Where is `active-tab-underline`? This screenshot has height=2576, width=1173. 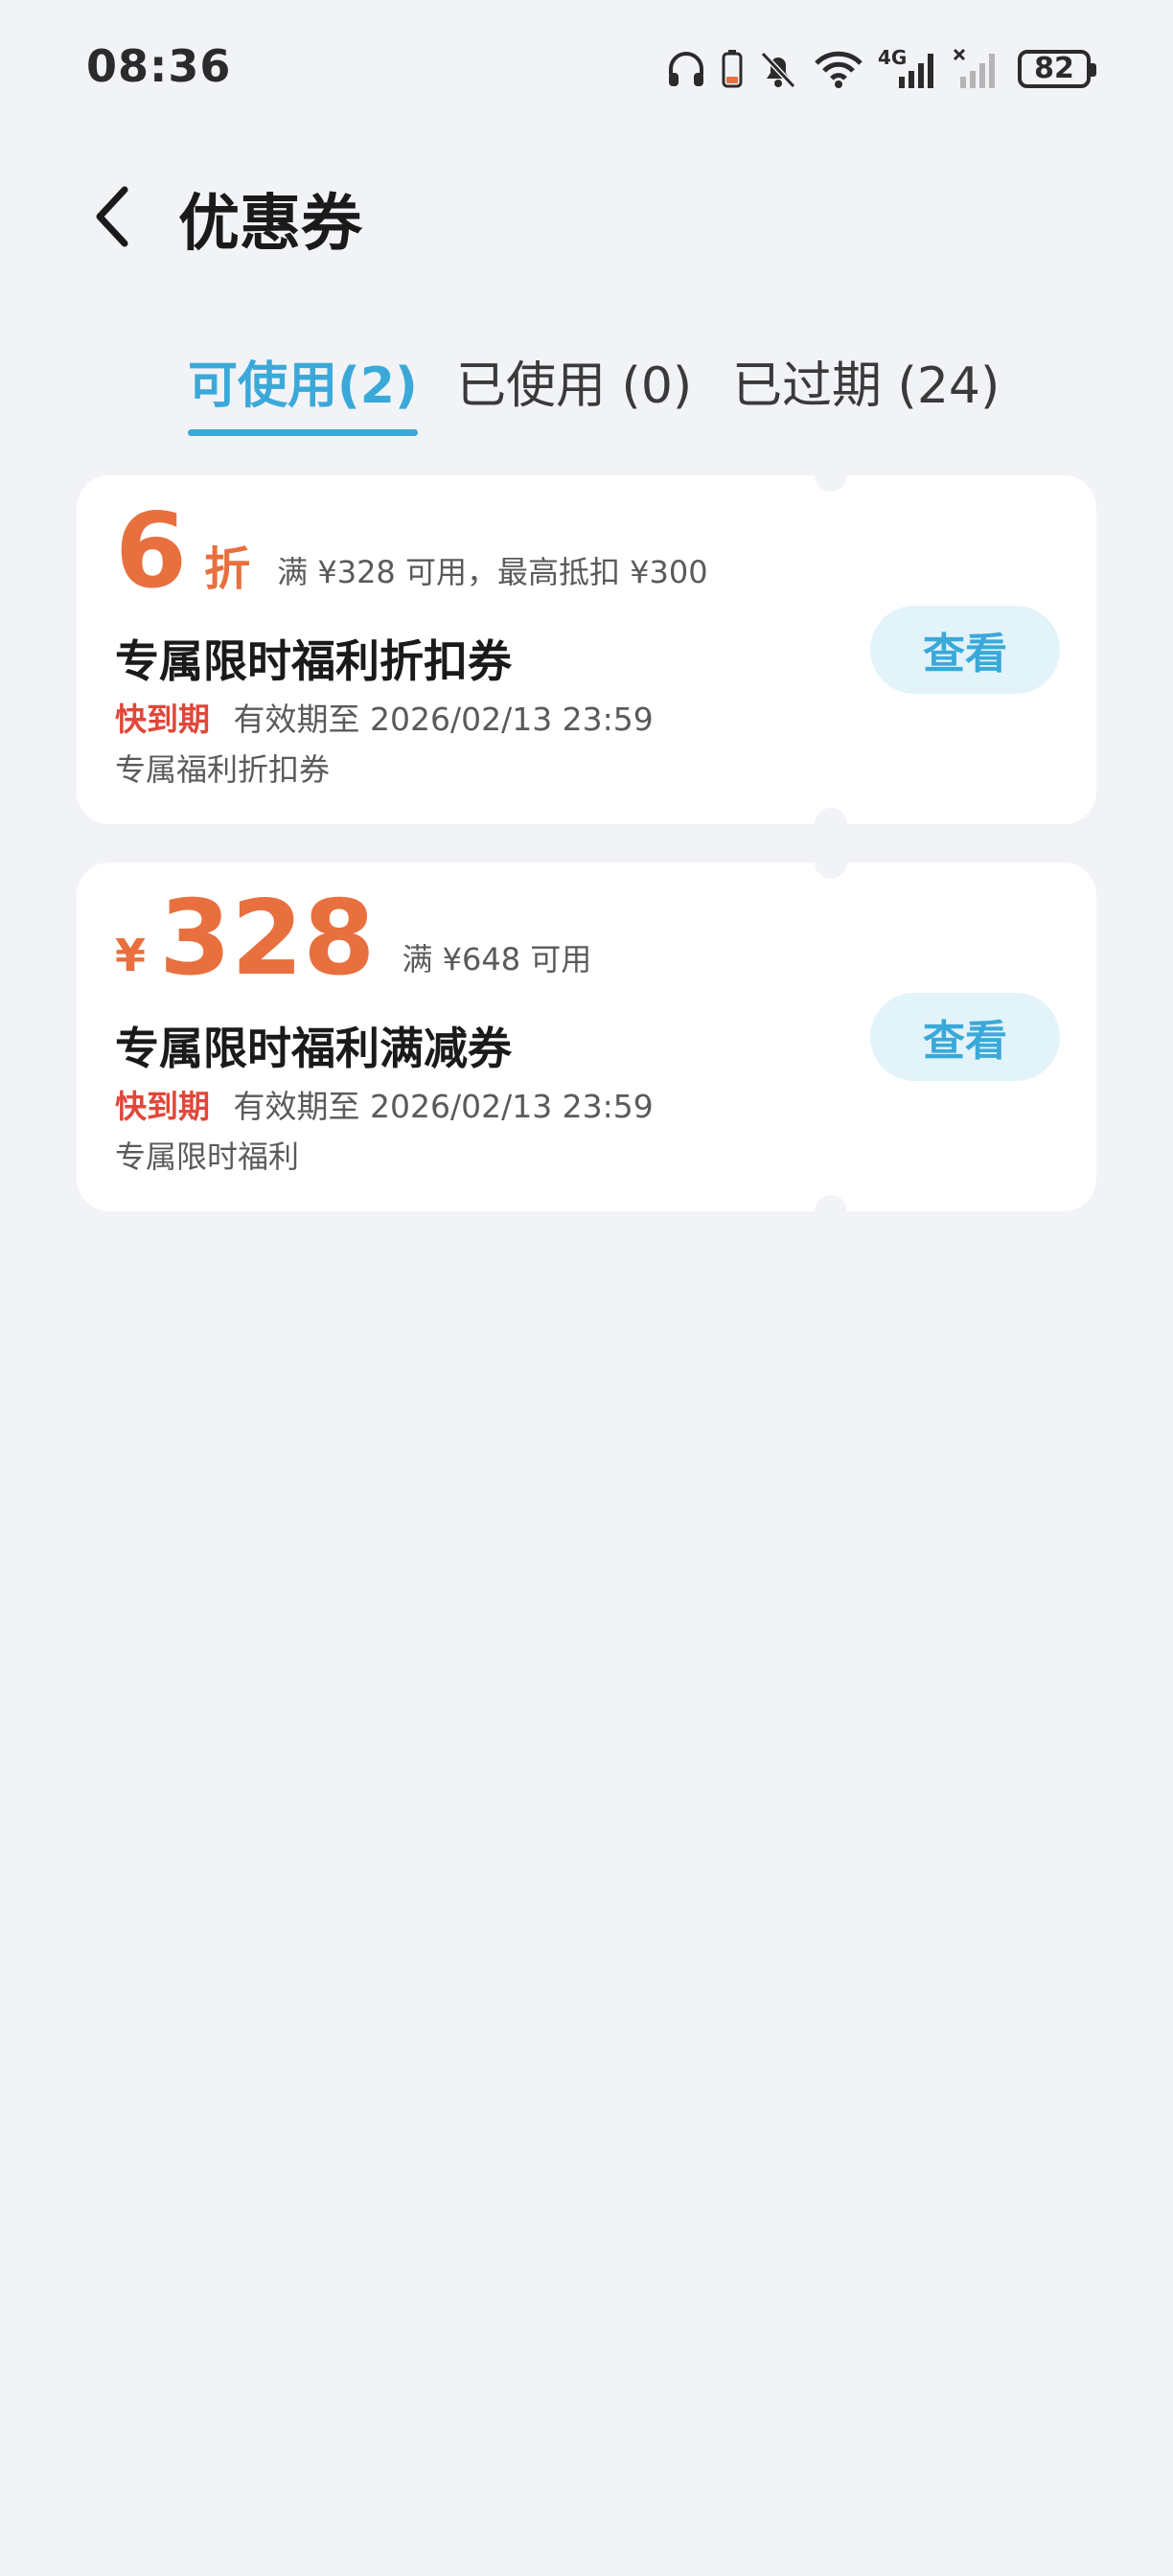 active-tab-underline is located at coordinates (303, 432).